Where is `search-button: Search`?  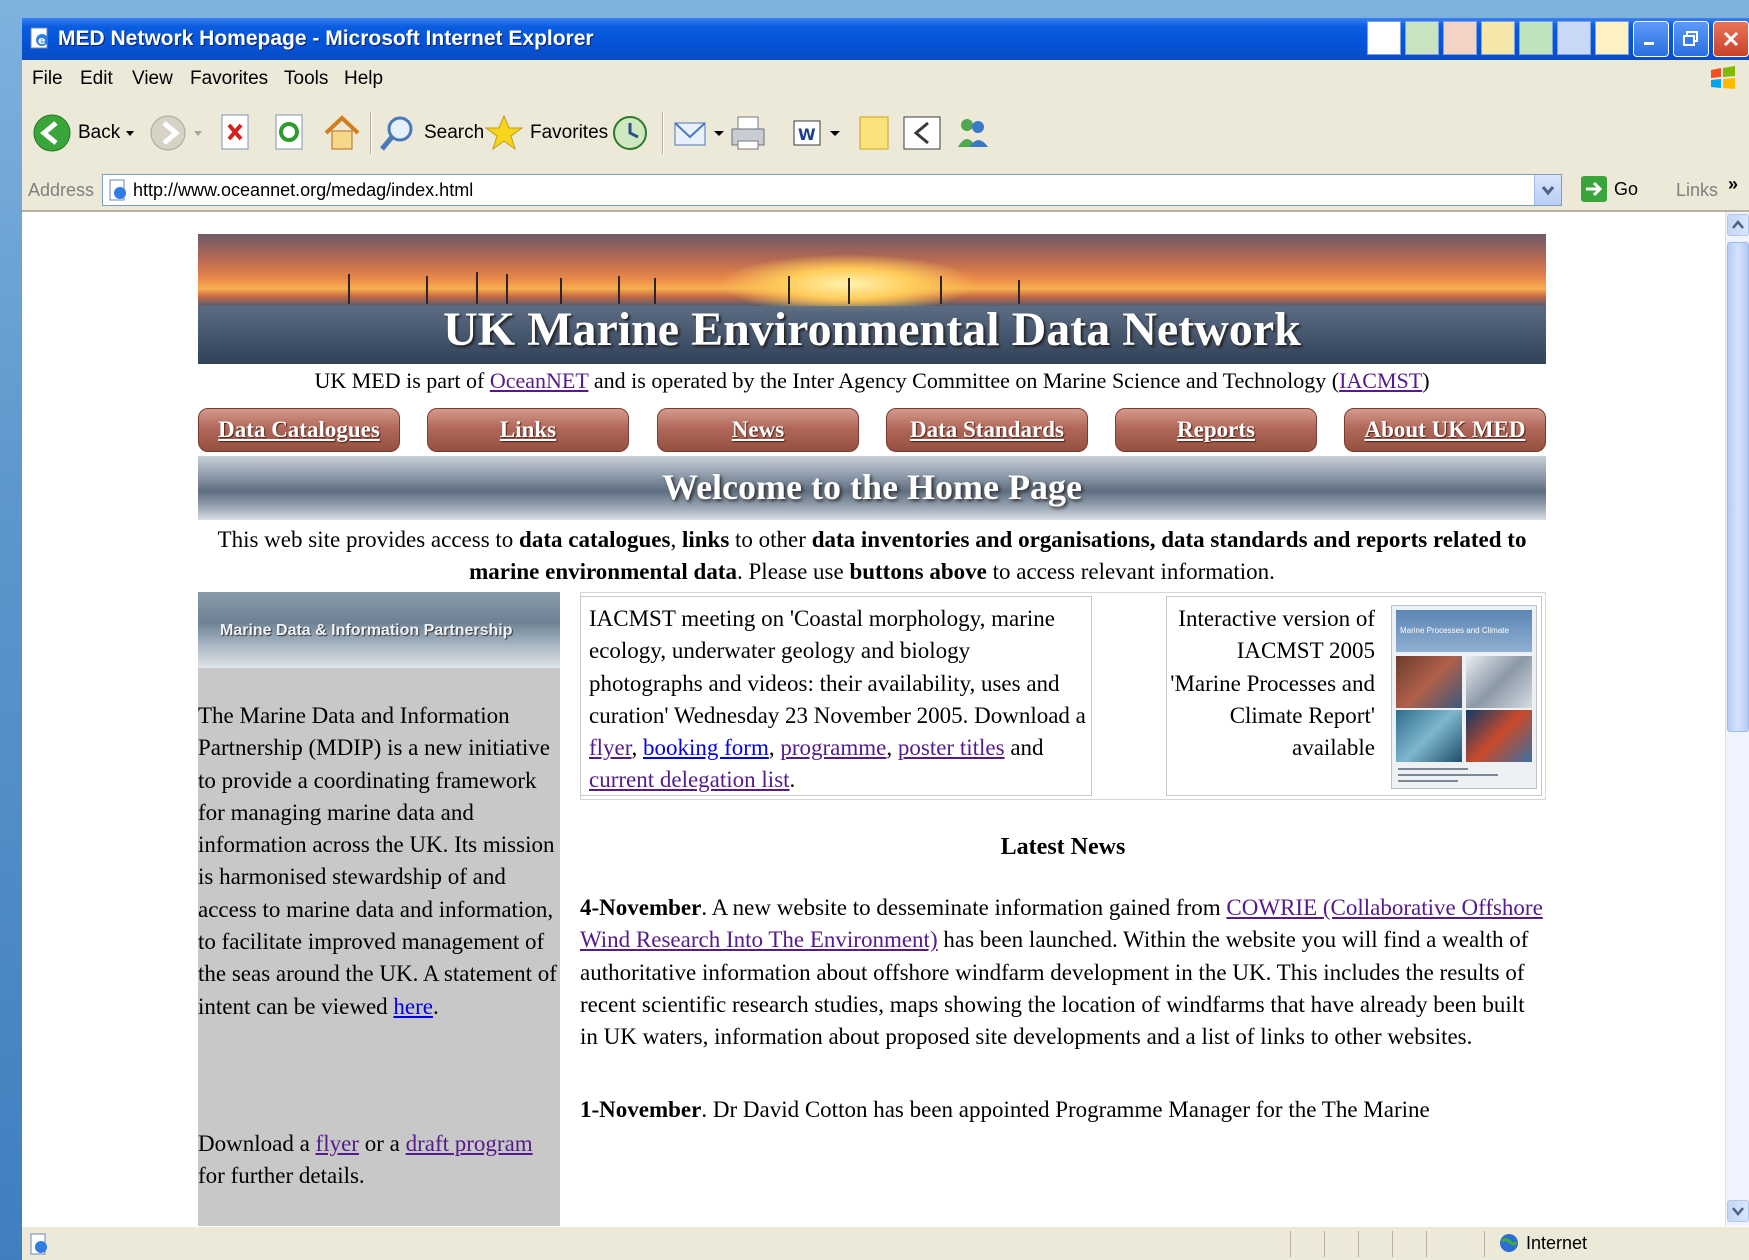 search-button: Search is located at coordinates (431, 133).